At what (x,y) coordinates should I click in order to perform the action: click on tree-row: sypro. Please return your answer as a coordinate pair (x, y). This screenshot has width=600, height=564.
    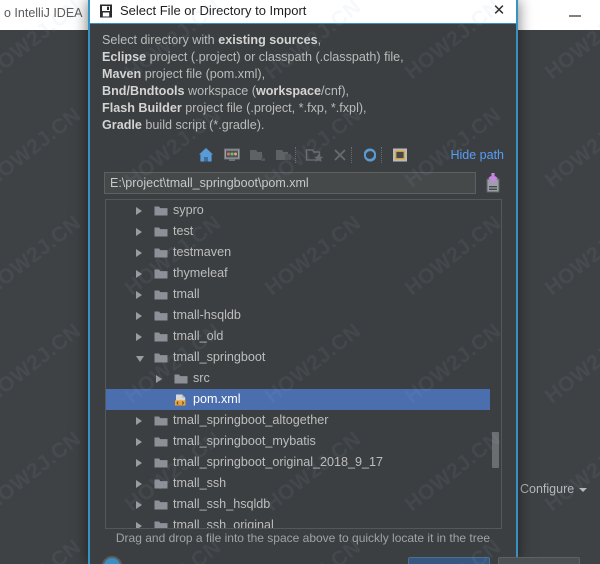
    Looking at the image, I should click on (303, 210).